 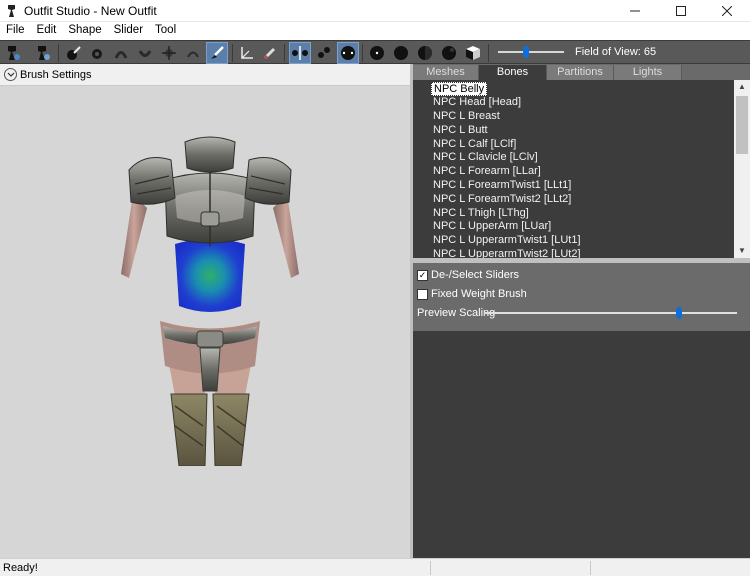 I want to click on scrollbar-thumb, so click(x=742, y=125).